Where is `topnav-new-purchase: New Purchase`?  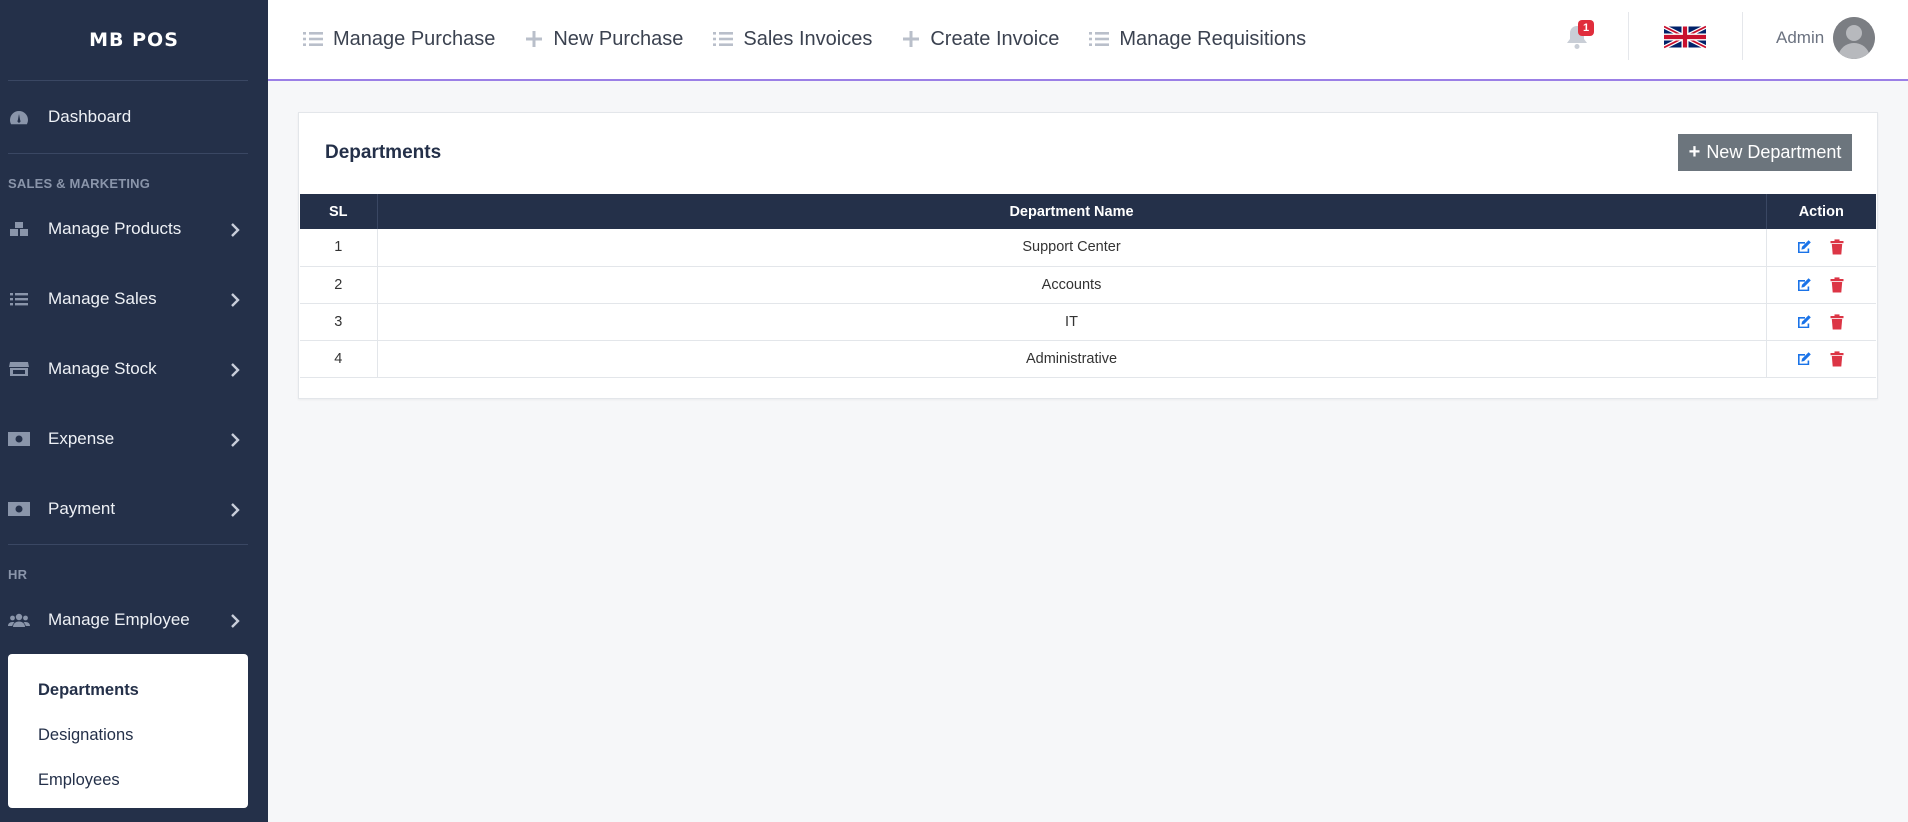
topnav-new-purchase: New Purchase is located at coordinates (604, 39).